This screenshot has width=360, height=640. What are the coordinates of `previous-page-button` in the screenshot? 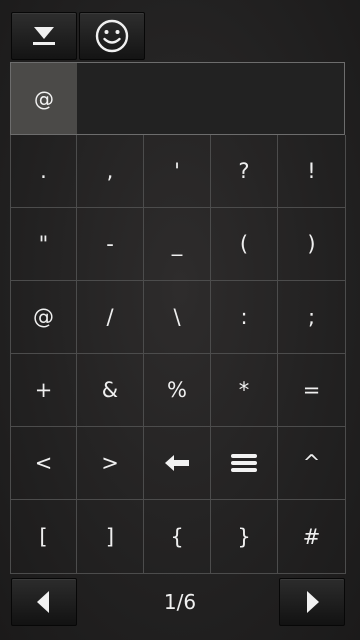 It's located at (44, 602).